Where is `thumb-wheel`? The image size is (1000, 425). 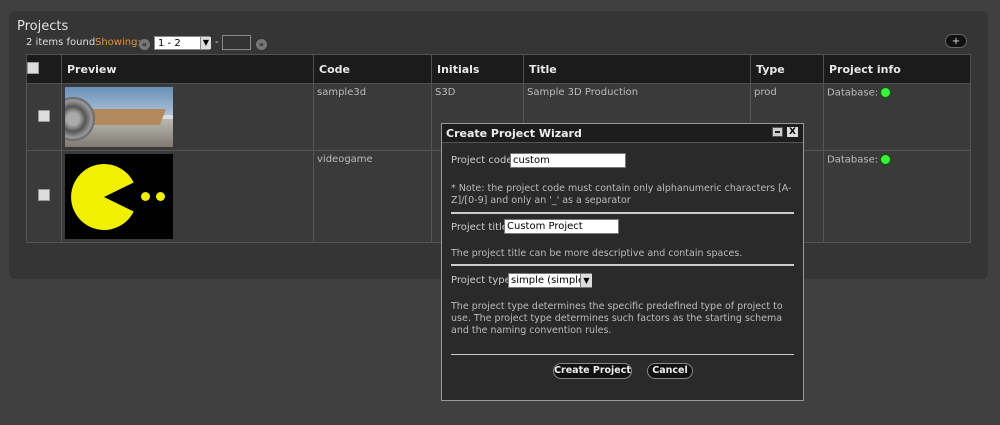 thumb-wheel is located at coordinates (80, 119).